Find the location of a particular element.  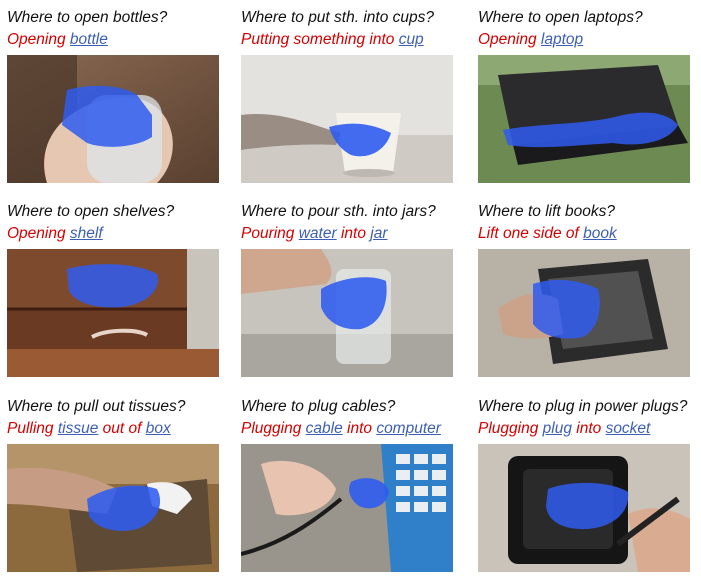

answer-text: Plugging plug into socket is located at coordinates (585, 428).